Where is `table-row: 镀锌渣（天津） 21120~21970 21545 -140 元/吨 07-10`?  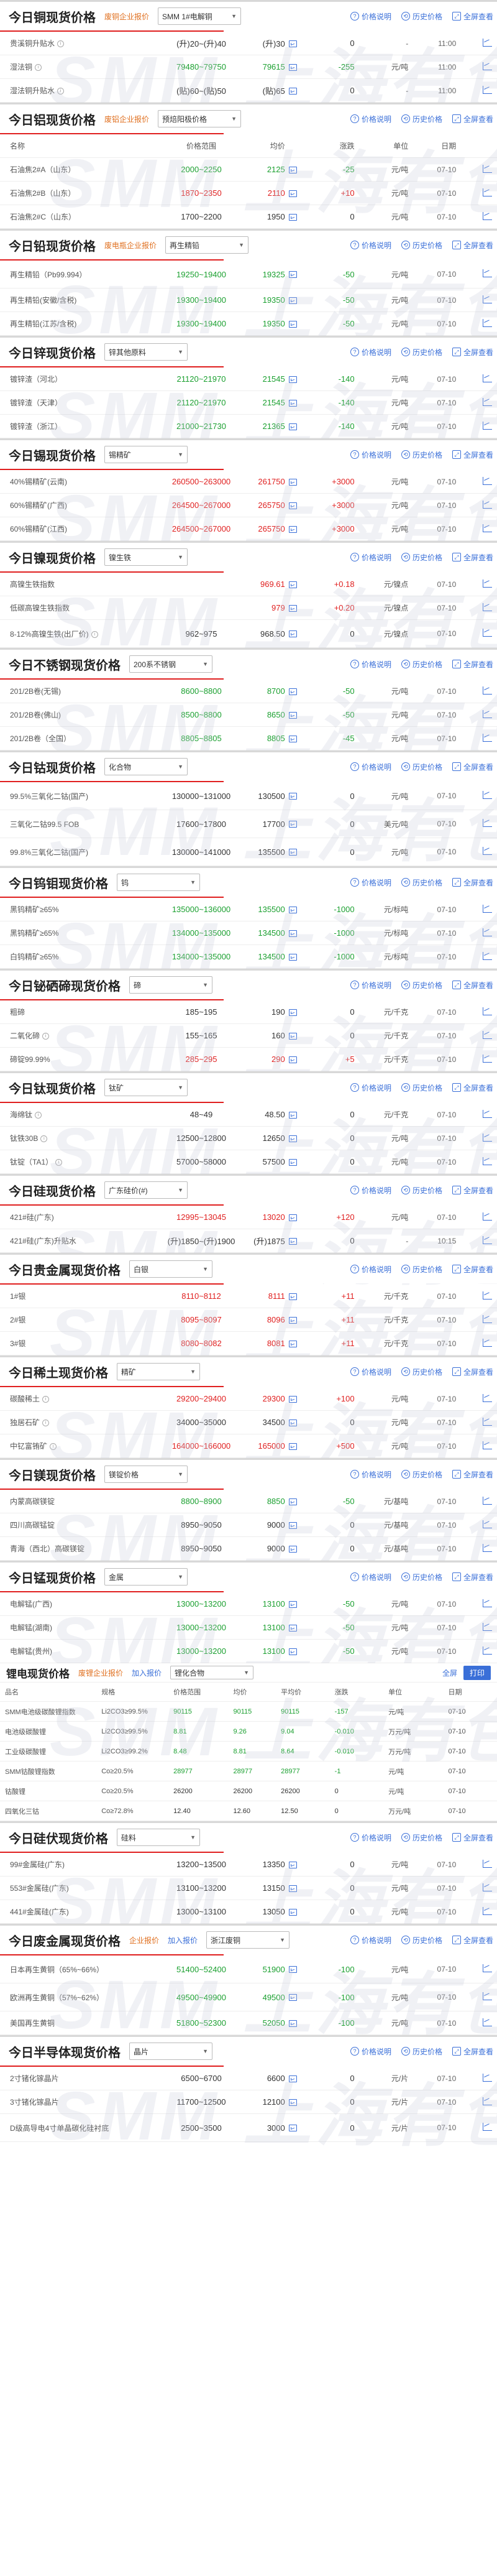 table-row: 镀锌渣（天津） 21120~21970 21545 -140 元/吨 07-10 is located at coordinates (248, 403).